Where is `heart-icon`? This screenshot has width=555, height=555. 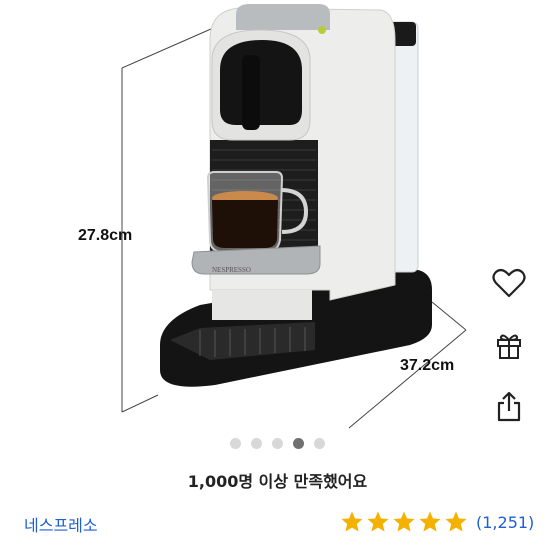
heart-icon is located at coordinates (509, 283).